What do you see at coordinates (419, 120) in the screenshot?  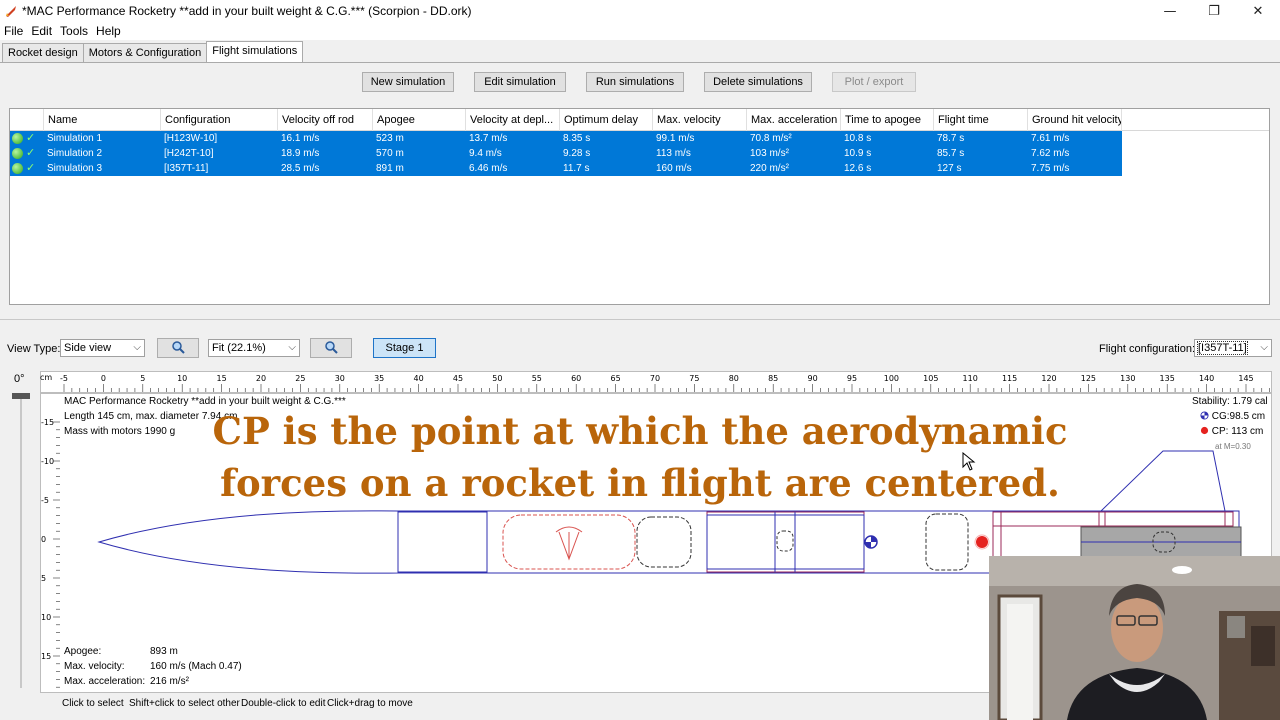 I see `column-header-apogee: Apogee` at bounding box center [419, 120].